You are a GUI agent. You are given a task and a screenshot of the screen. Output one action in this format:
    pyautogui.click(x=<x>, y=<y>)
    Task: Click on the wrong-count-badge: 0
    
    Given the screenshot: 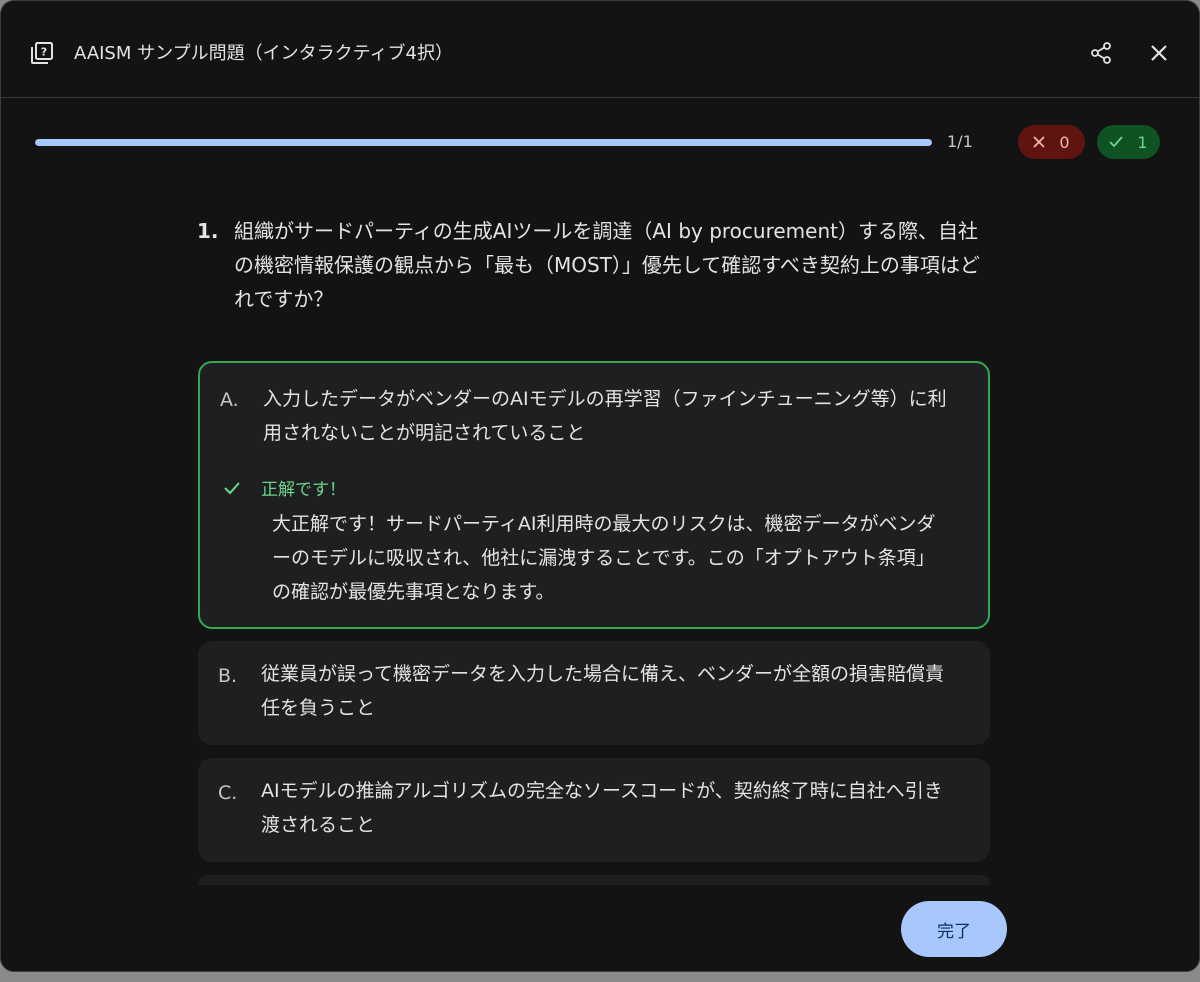 What is the action you would take?
    pyautogui.click(x=1051, y=142)
    